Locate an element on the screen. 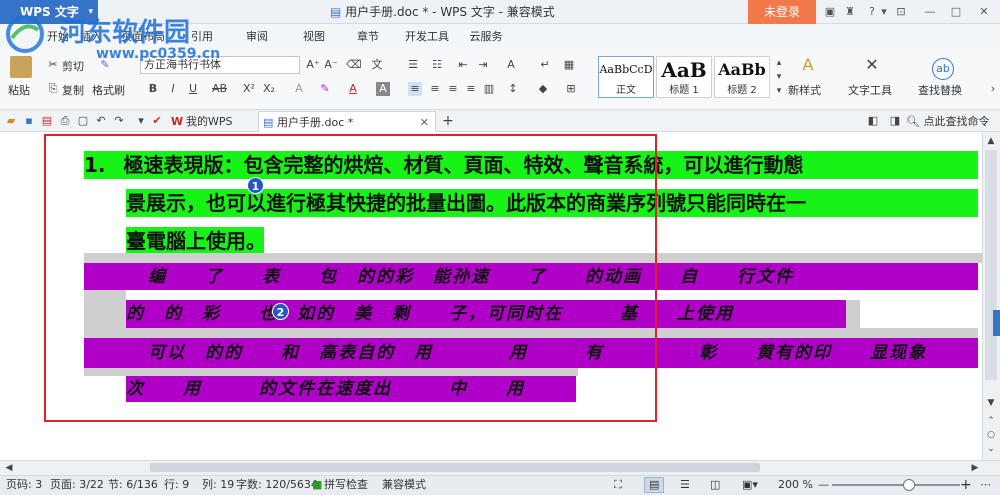 The width and height of the screenshot is (1000, 495). new-style-button: 新样式 is located at coordinates (804, 90).